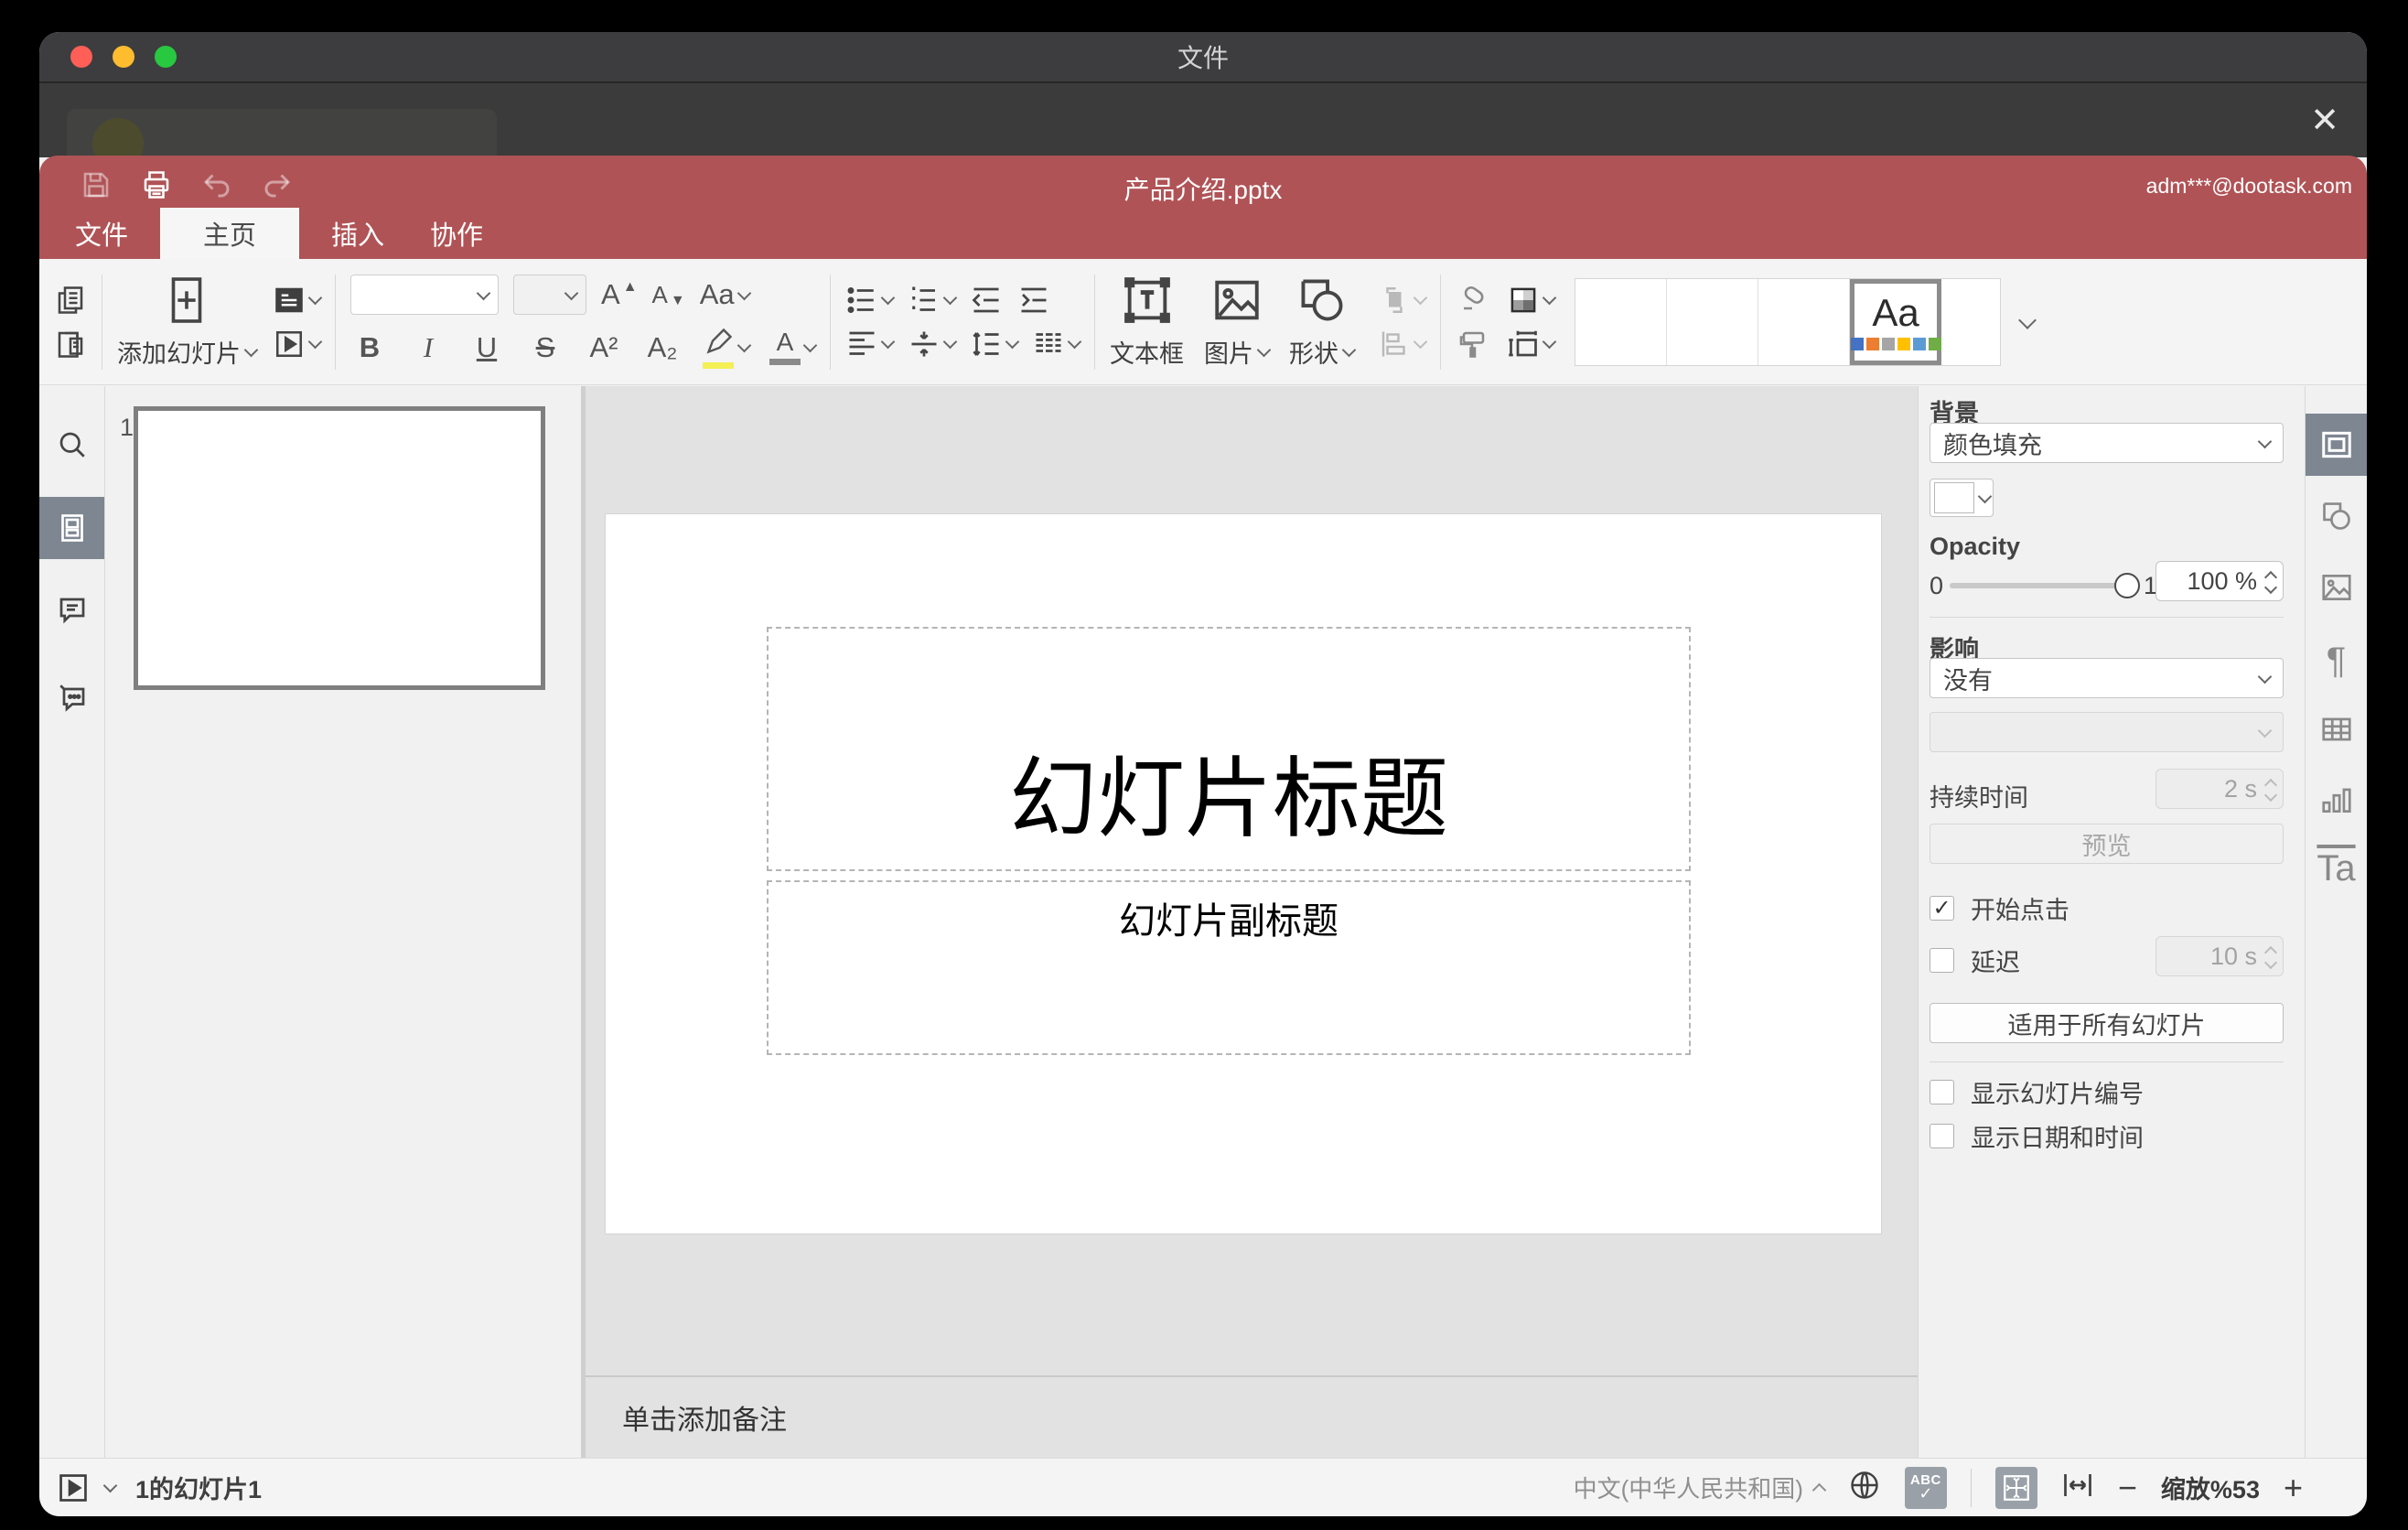 The height and width of the screenshot is (1530, 2408). Describe the element at coordinates (72, 922) in the screenshot. I see `left-sidebar` at that location.